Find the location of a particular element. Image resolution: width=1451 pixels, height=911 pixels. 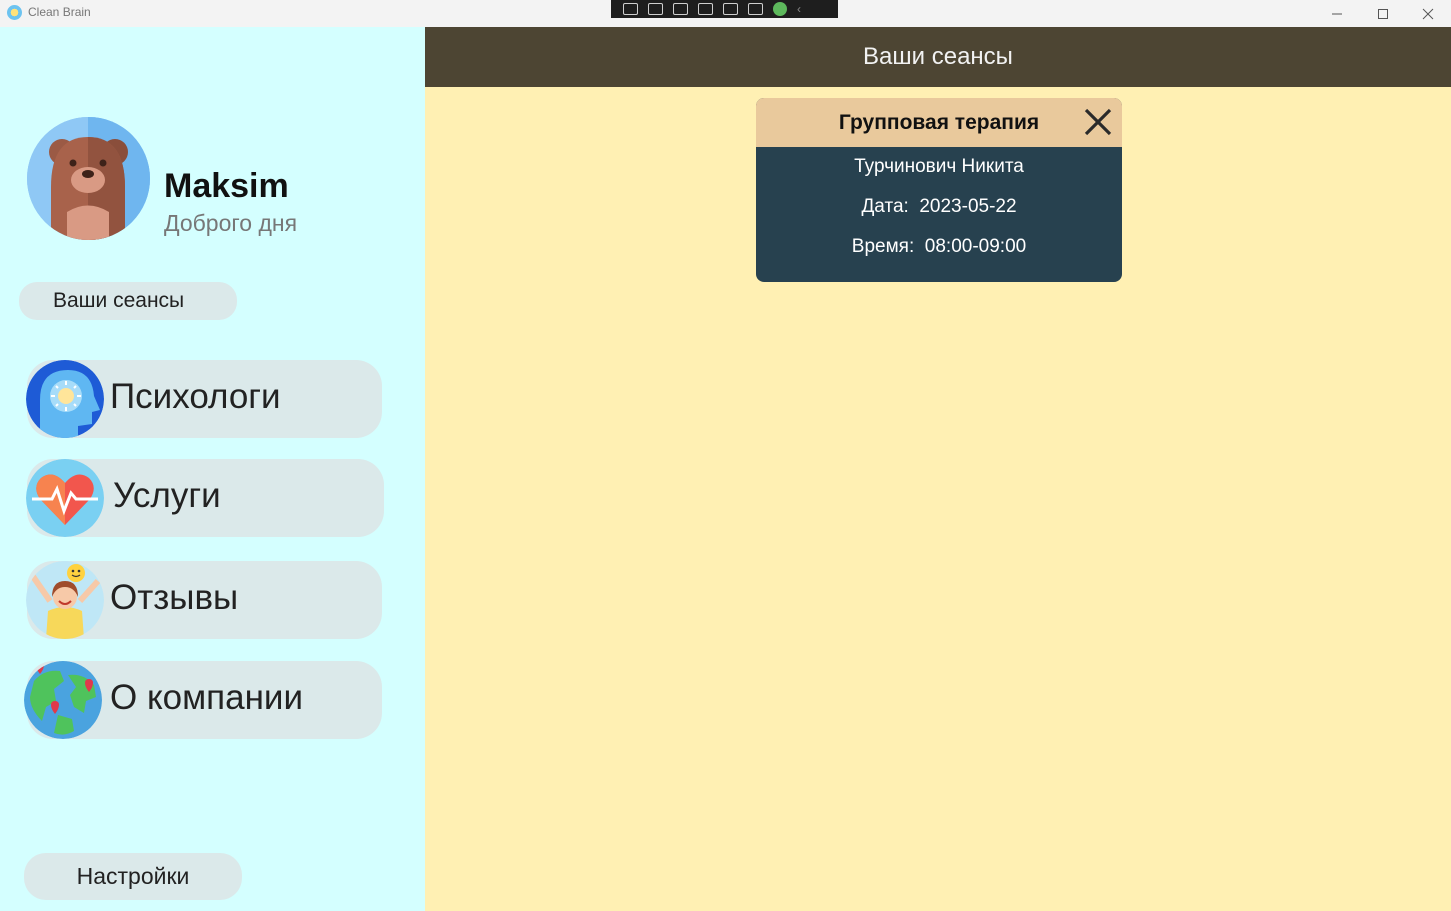

your-sessions-button: Ваши сеансы is located at coordinates (128, 301).